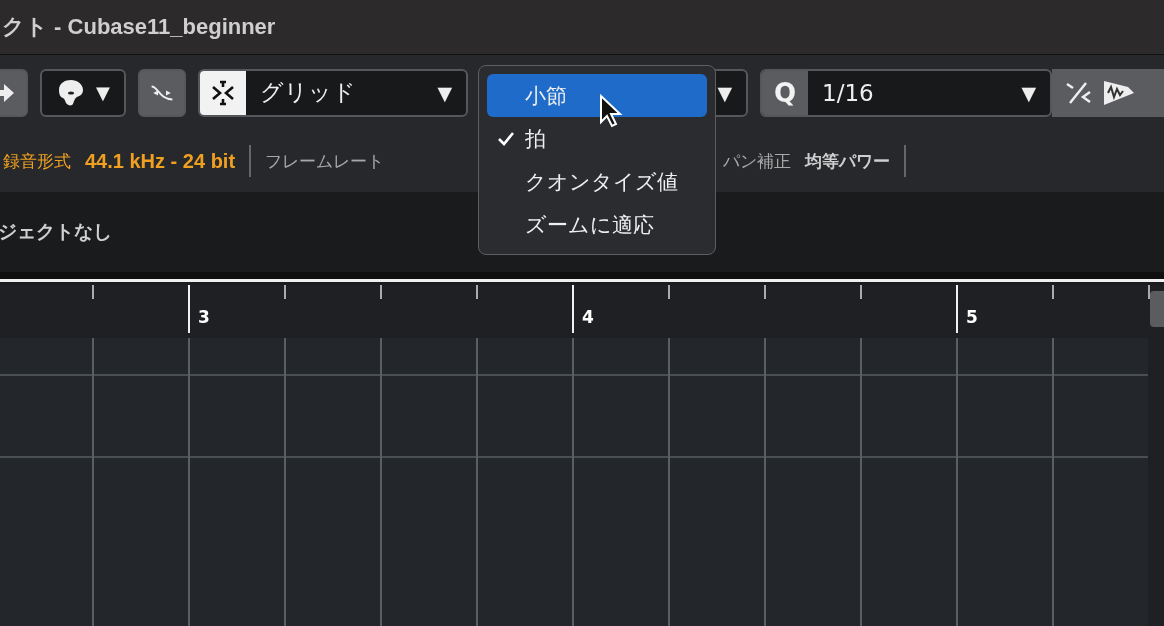 This screenshot has width=1164, height=626. I want to click on quantize-value: 1/16, so click(848, 93).